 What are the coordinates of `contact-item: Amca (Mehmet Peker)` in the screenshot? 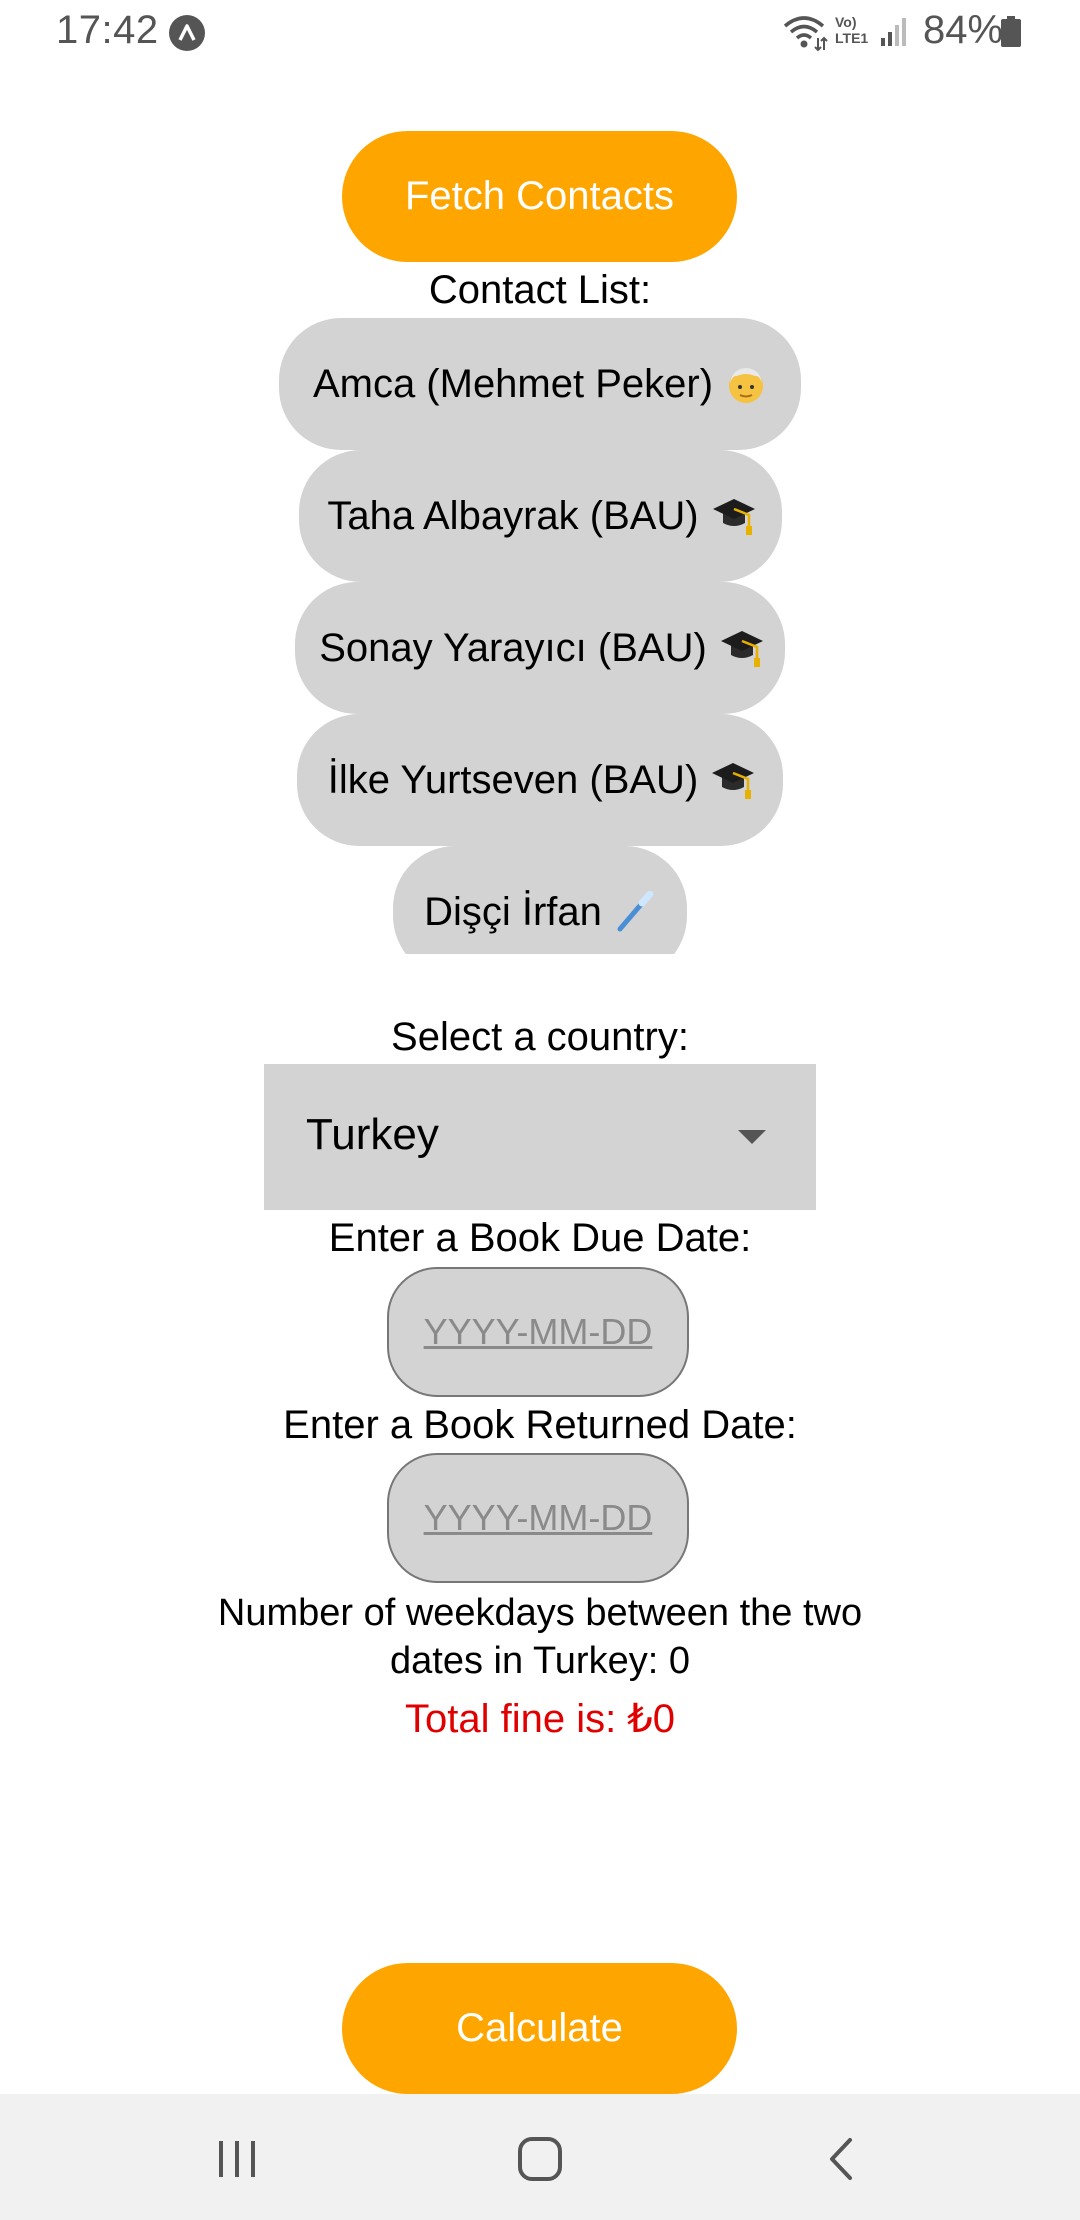 It's located at (540, 384).